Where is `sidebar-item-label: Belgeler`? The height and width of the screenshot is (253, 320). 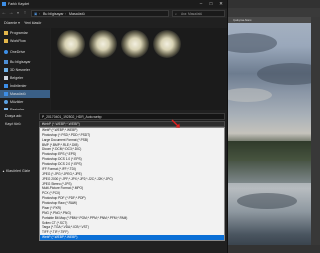
sidebar-item-label: Belgeler is located at coordinates (17, 78).